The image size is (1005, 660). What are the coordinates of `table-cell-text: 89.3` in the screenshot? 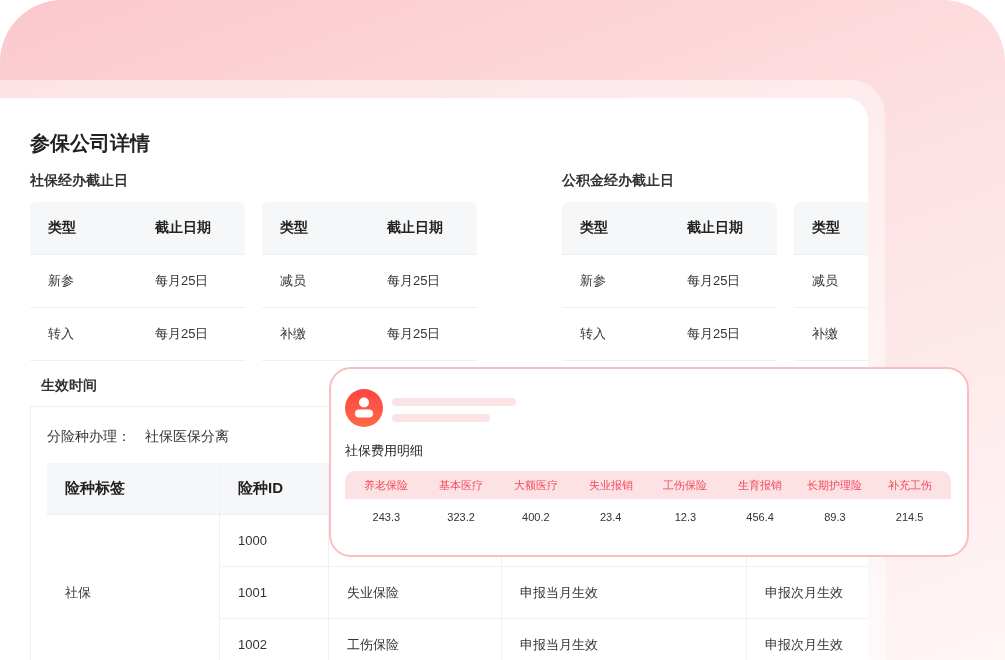 It's located at (835, 517).